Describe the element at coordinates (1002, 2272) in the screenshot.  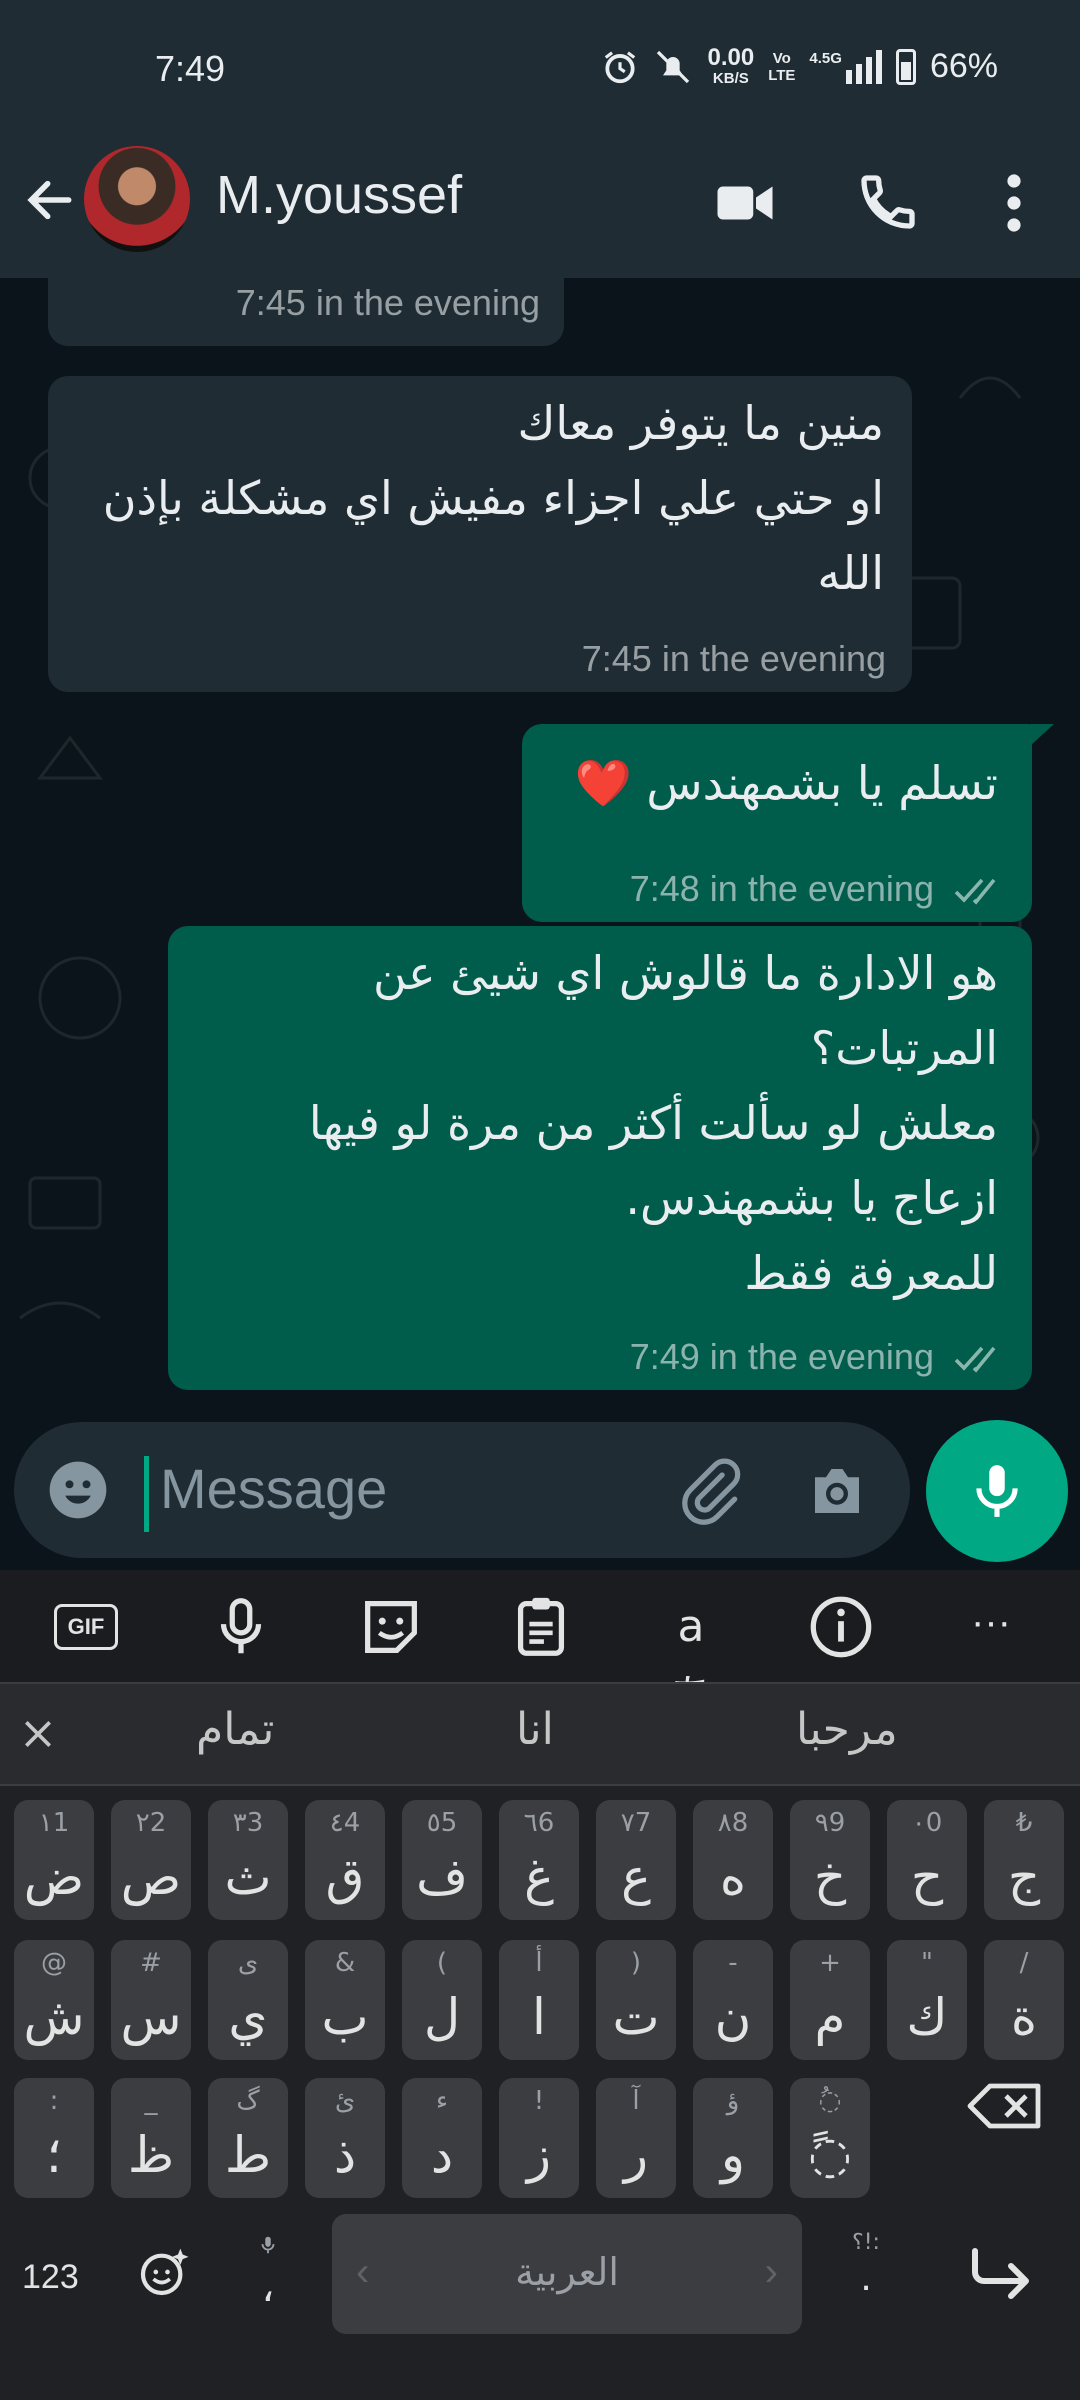
I see `enter-icon` at that location.